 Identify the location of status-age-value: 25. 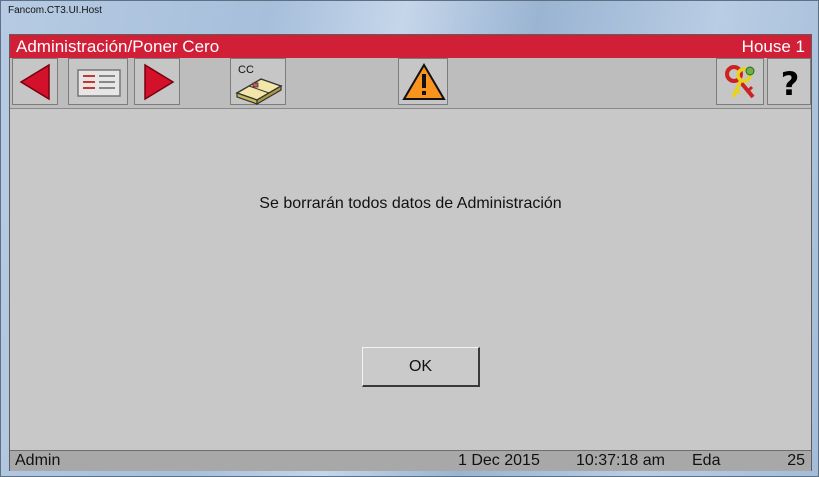
(796, 460).